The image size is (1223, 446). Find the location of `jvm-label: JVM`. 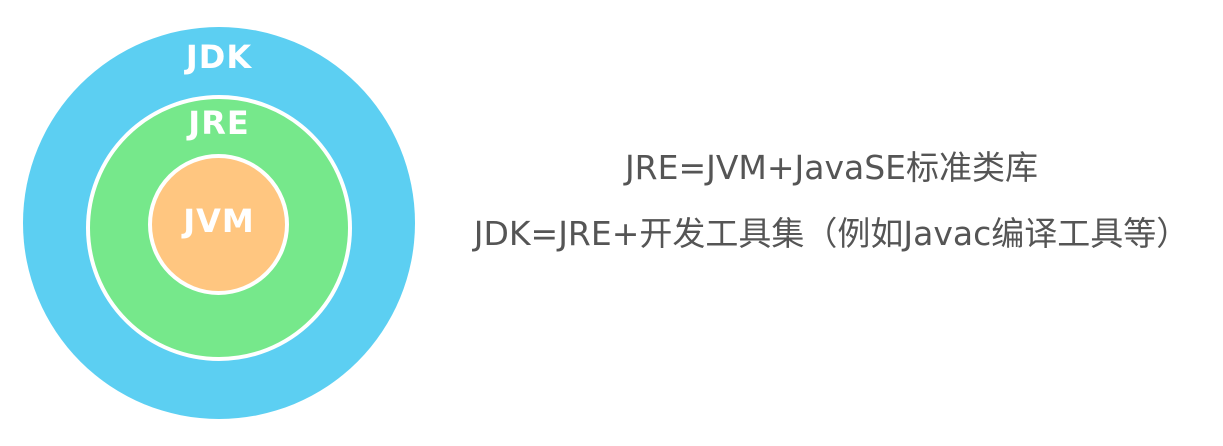

jvm-label: JVM is located at coordinates (219, 221).